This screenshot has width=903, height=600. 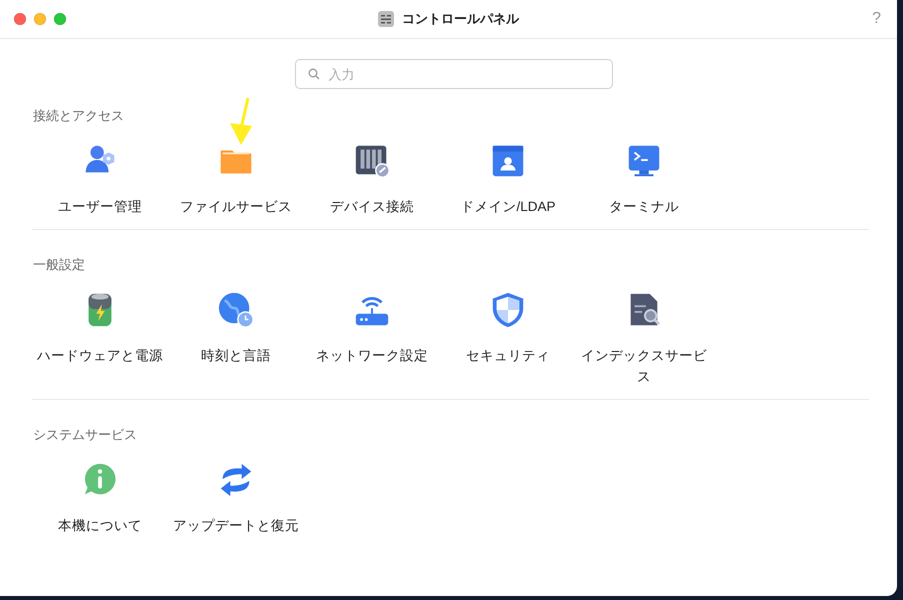 What do you see at coordinates (40, 19) in the screenshot?
I see `minimize-button` at bounding box center [40, 19].